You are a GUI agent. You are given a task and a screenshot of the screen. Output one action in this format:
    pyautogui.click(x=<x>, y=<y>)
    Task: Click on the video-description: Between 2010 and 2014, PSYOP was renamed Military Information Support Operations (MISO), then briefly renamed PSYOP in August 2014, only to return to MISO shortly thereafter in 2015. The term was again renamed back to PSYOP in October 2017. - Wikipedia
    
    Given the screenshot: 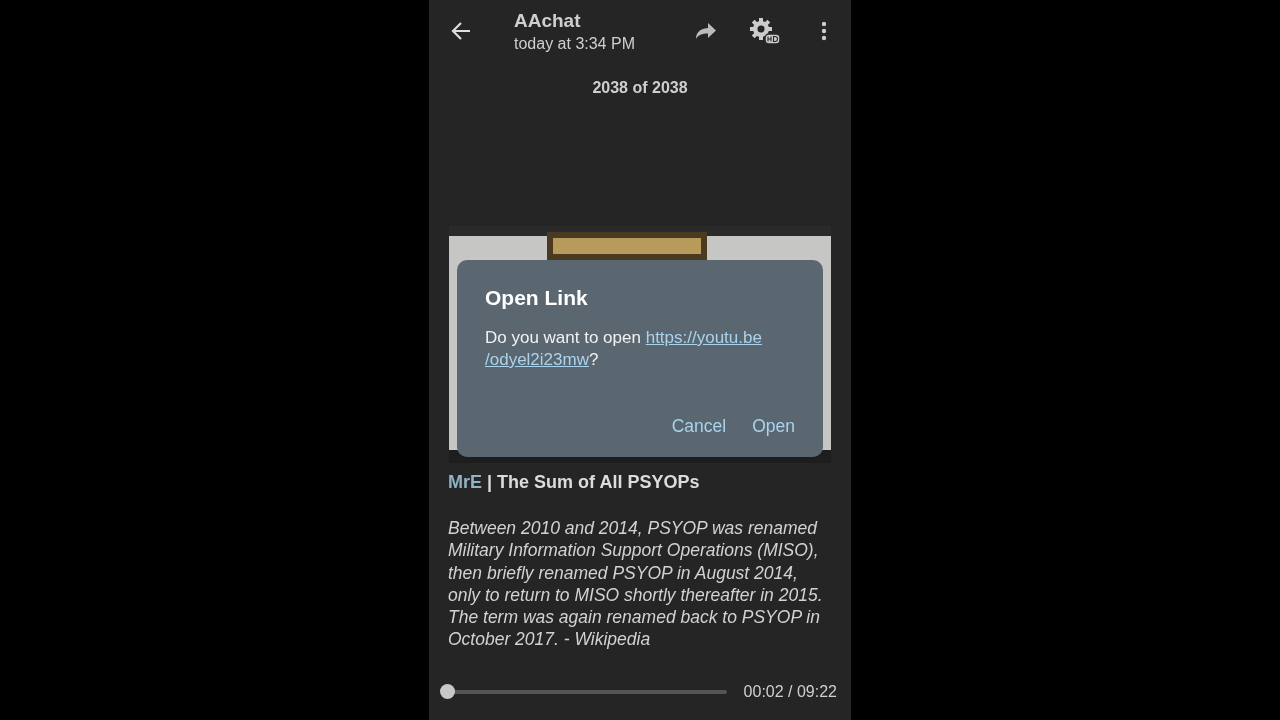 What is the action you would take?
    pyautogui.click(x=636, y=584)
    